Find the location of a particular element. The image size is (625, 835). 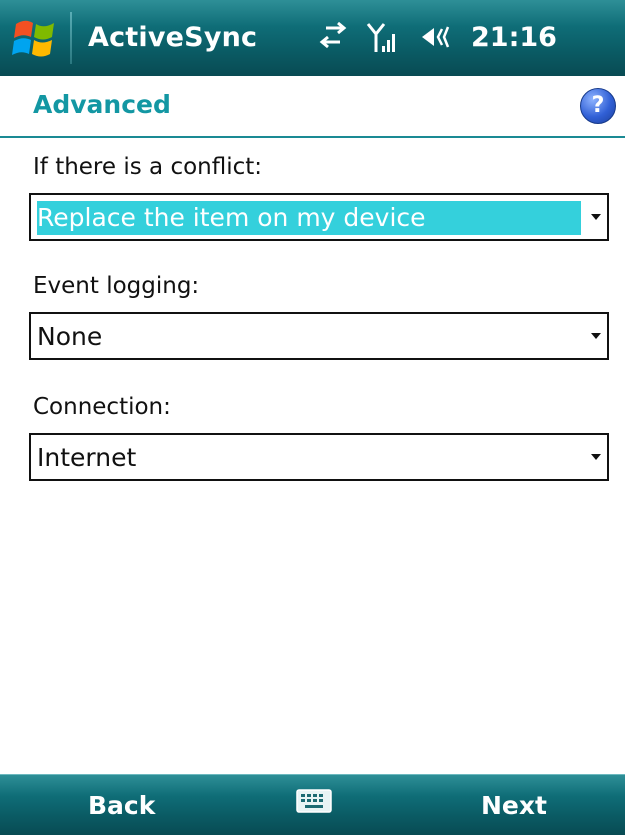

conflict-dropdown: Replace the item on my device is located at coordinates (319, 217).